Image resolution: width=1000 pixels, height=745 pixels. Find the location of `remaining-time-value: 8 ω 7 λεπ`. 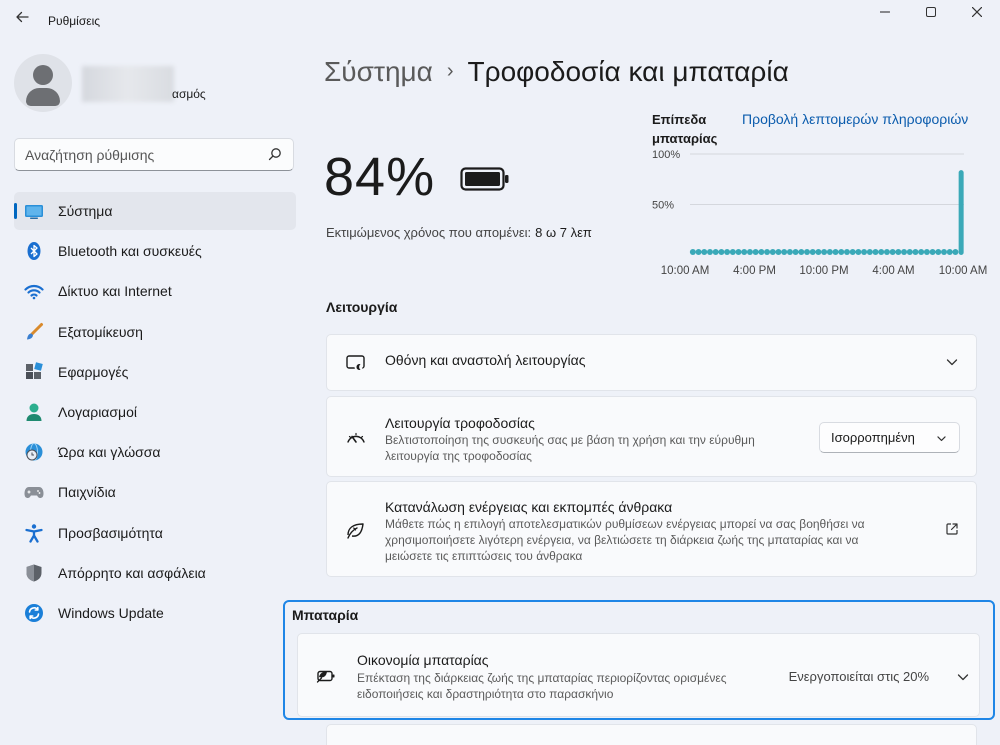

remaining-time-value: 8 ω 7 λεπ is located at coordinates (563, 232).